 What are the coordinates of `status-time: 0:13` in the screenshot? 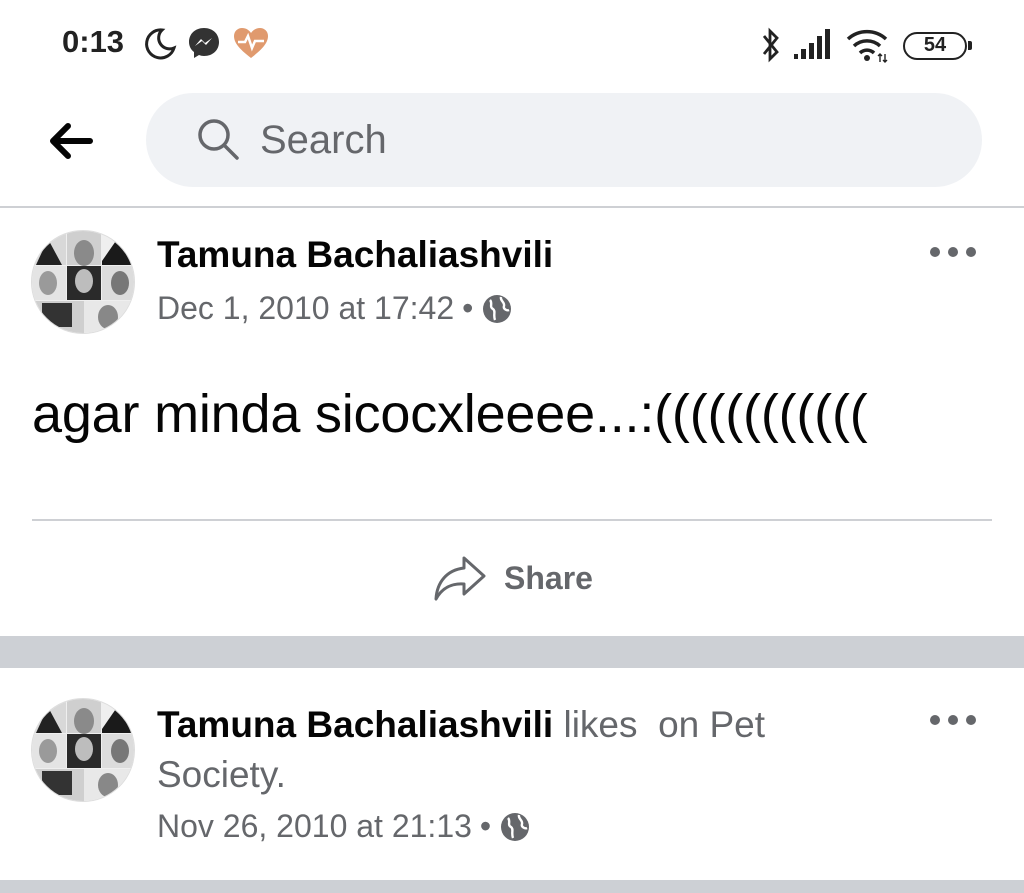 It's located at (93, 41).